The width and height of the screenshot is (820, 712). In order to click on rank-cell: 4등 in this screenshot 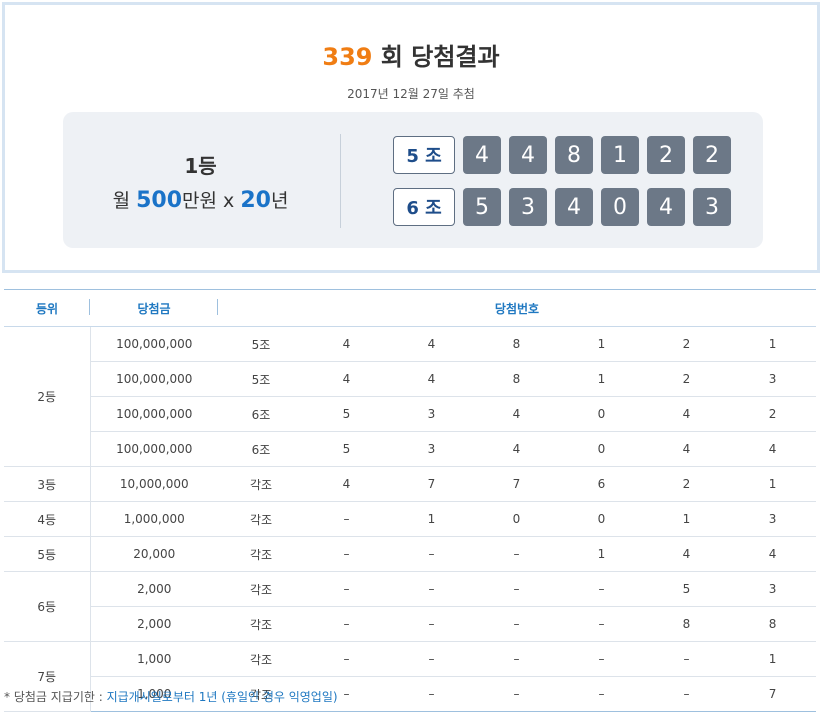, I will do `click(47, 519)`.